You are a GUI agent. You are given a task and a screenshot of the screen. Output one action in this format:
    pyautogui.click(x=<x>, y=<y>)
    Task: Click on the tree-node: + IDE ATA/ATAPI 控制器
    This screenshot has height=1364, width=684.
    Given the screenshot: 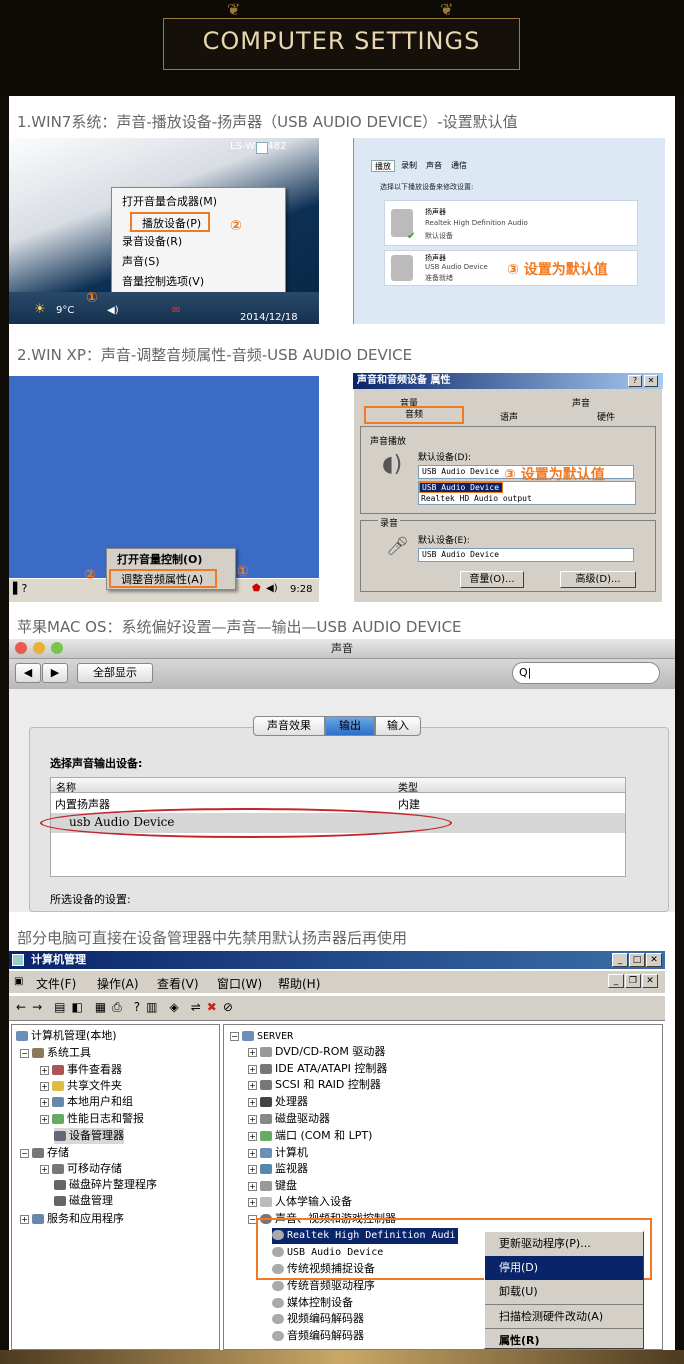 What is the action you would take?
    pyautogui.click(x=317, y=1069)
    